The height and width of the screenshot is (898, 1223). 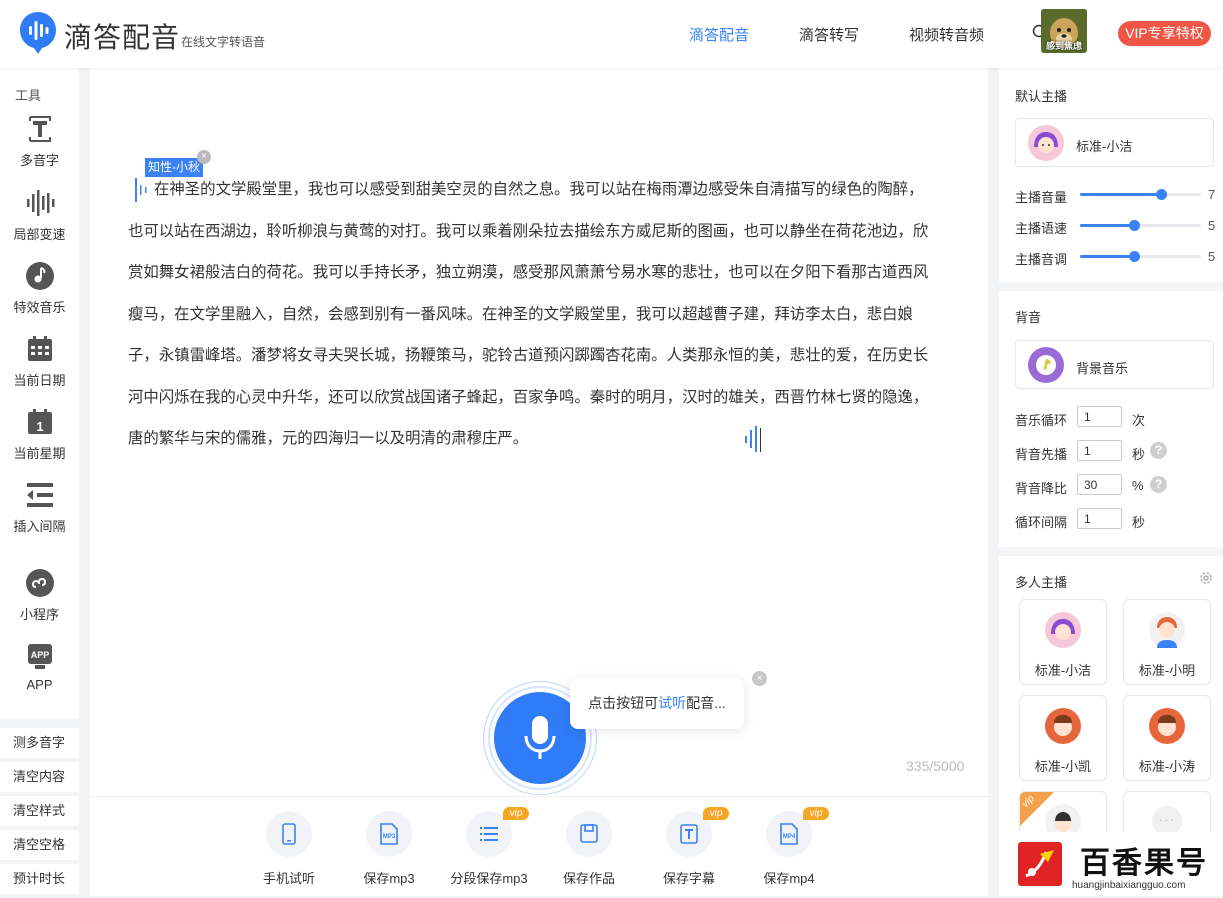 What do you see at coordinates (39, 453) in the screenshot?
I see `tool-current-week-label: 当前星期` at bounding box center [39, 453].